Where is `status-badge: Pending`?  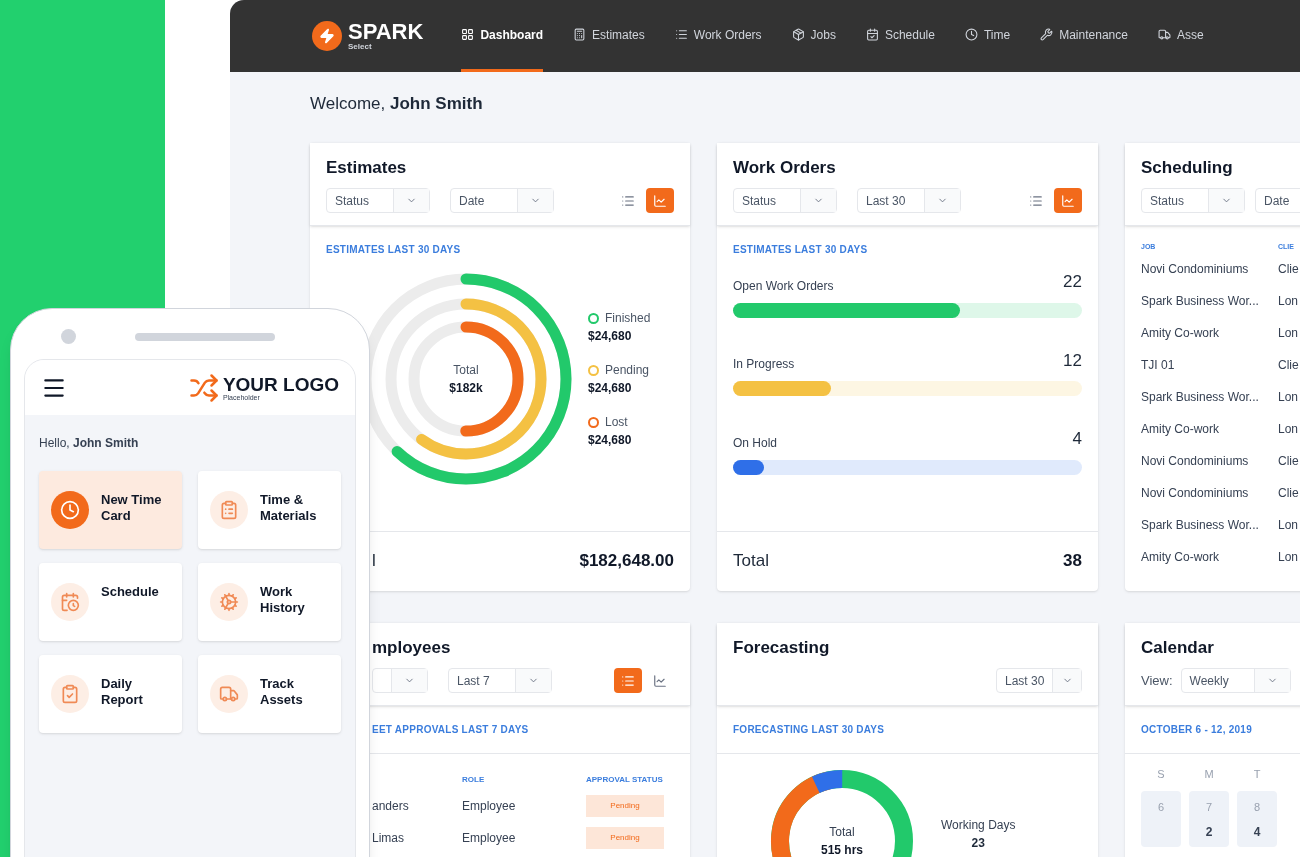
status-badge: Pending is located at coordinates (625, 838).